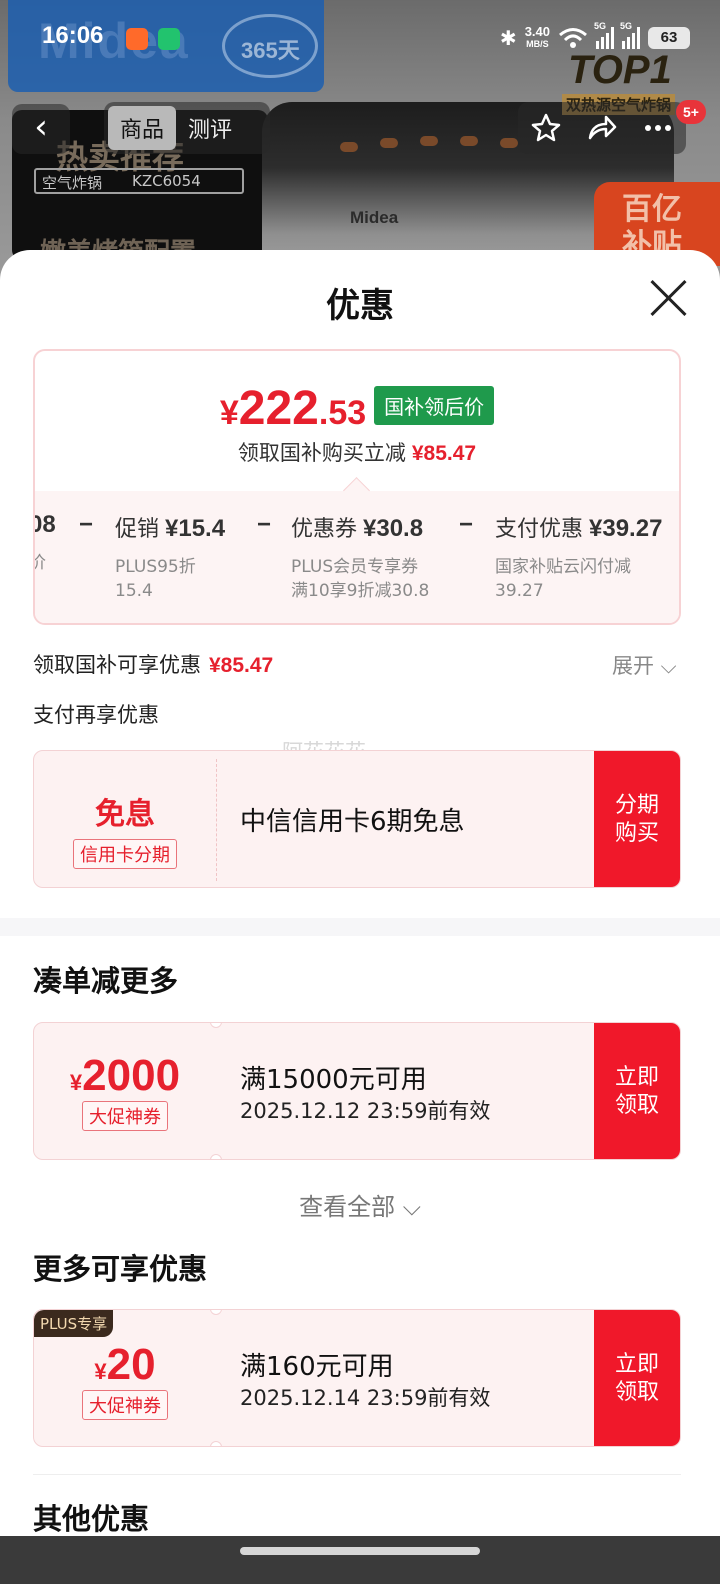 Image resolution: width=720 pixels, height=1584 pixels. What do you see at coordinates (637, 819) in the screenshot?
I see `installment-buy-button: 分期 购买` at bounding box center [637, 819].